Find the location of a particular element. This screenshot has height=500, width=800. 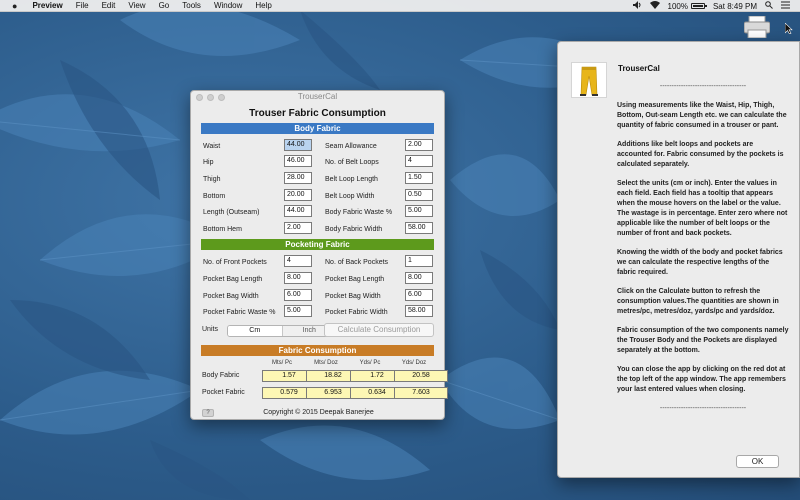

back-pocket-bag-length-label: Pocket Bag Length is located at coordinates (355, 279).